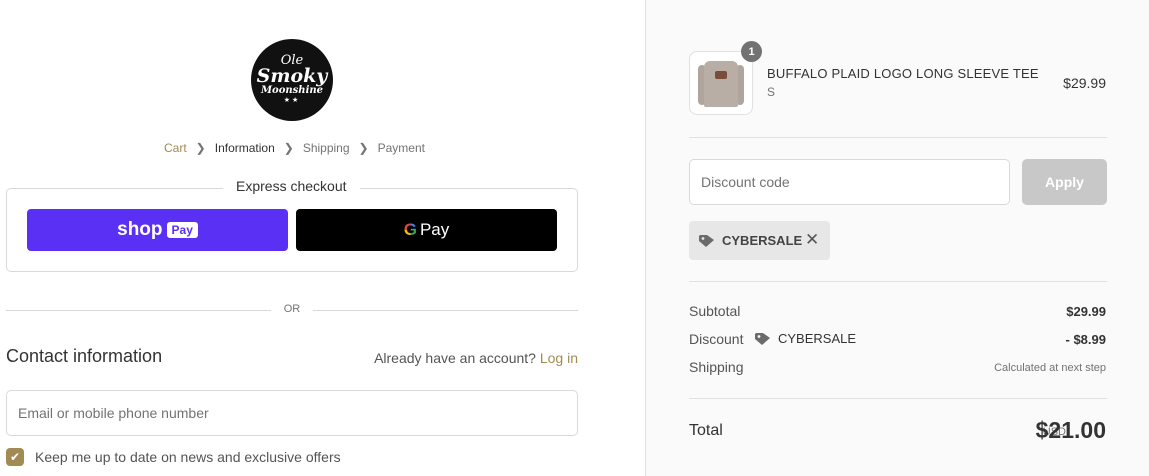  Describe the element at coordinates (182, 230) in the screenshot. I see `shop-pay-badge: Pay` at that location.